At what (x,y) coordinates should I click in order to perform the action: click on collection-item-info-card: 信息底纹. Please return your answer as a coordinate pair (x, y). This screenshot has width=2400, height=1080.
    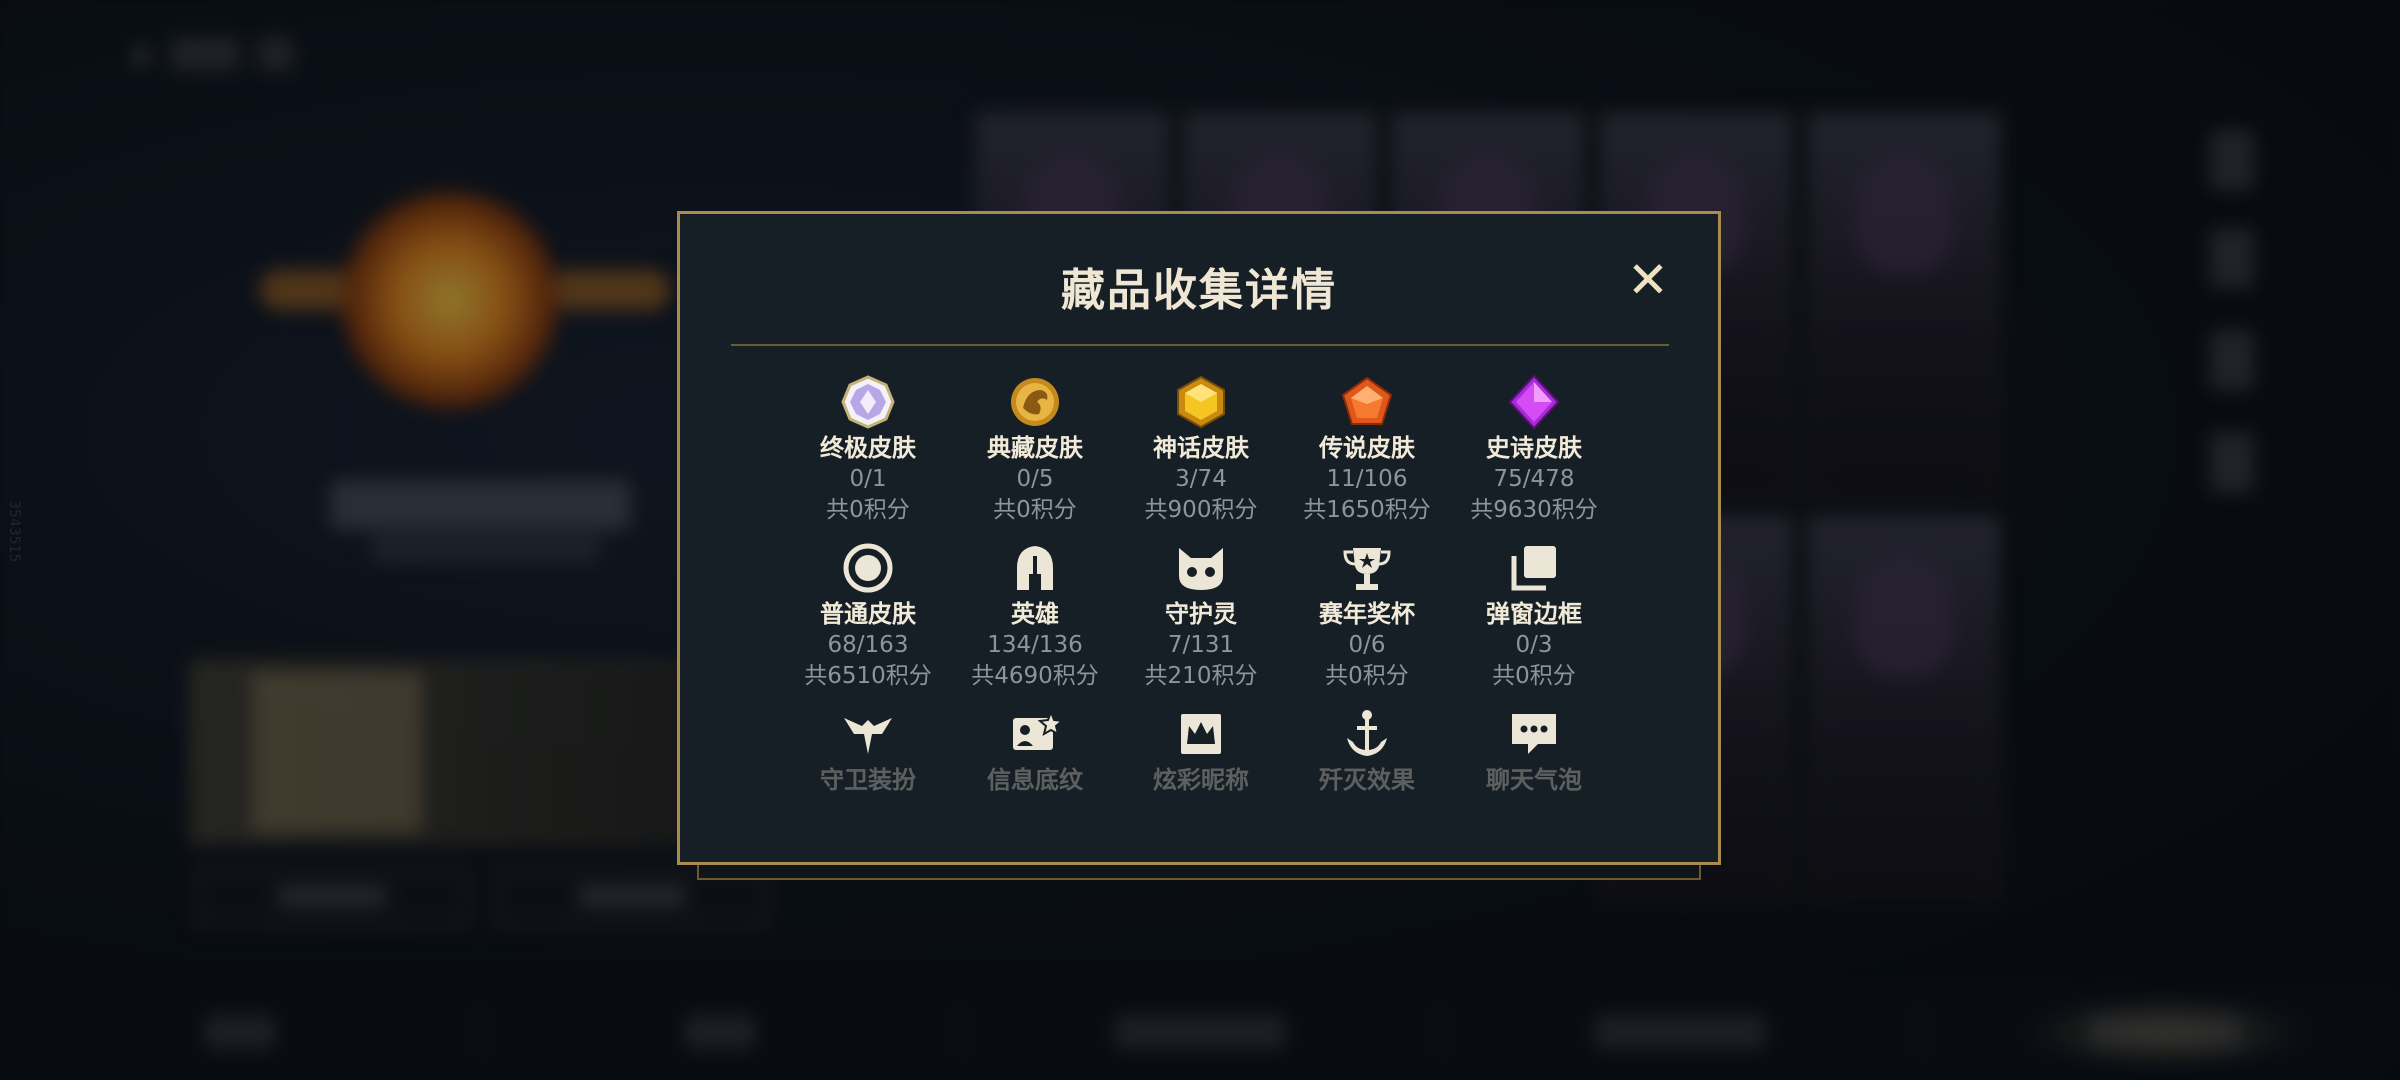
    Looking at the image, I should click on (1035, 751).